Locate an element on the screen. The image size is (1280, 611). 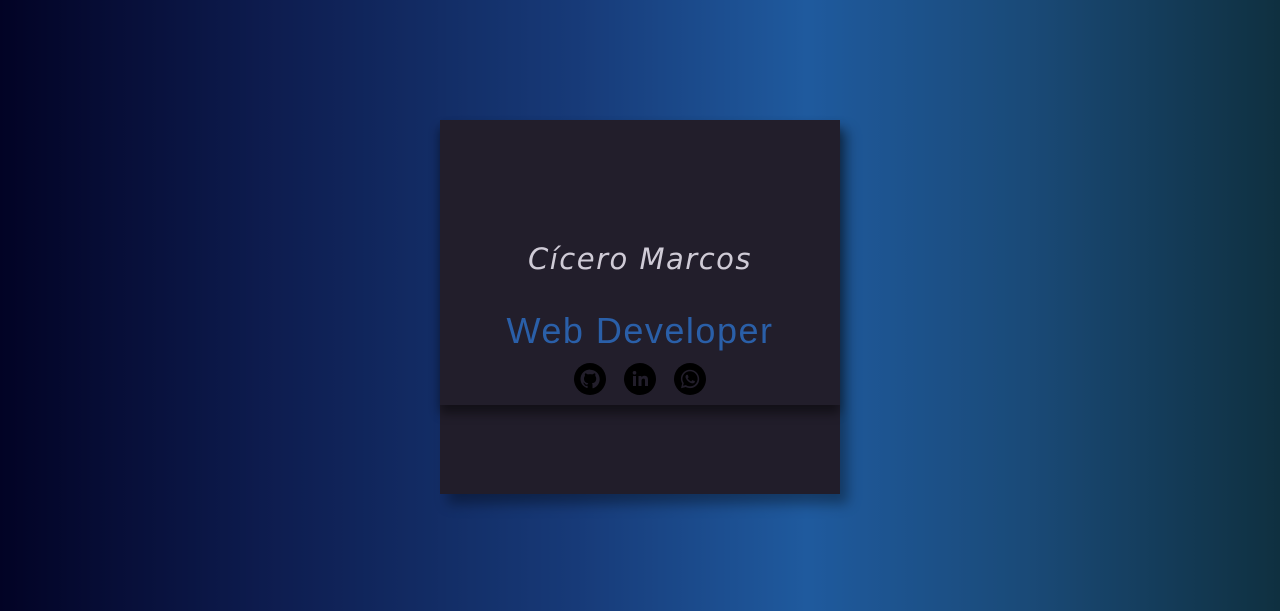
whatsapp-link is located at coordinates (690, 379).